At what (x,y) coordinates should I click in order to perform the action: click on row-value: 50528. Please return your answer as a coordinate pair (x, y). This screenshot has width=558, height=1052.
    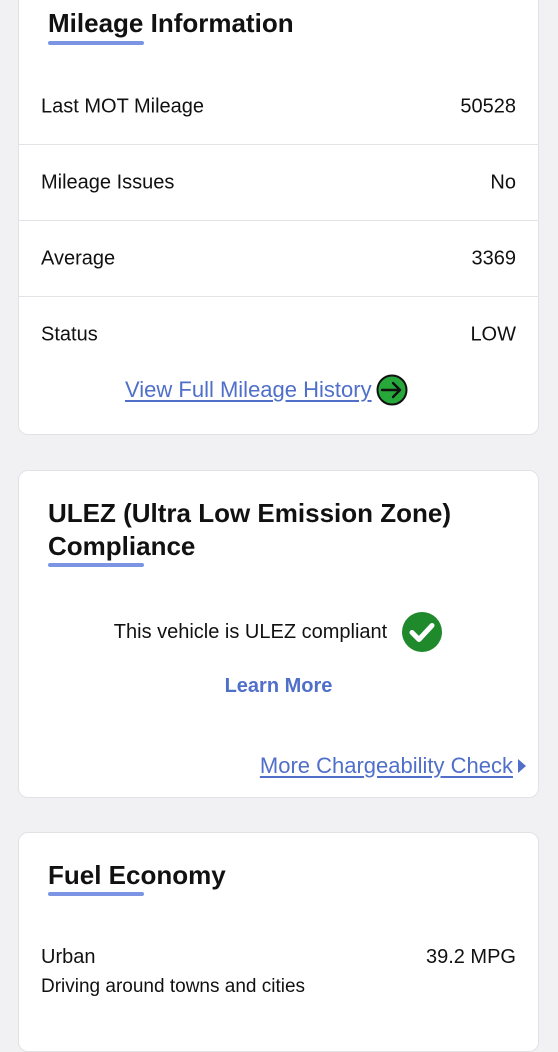
    Looking at the image, I should click on (488, 106).